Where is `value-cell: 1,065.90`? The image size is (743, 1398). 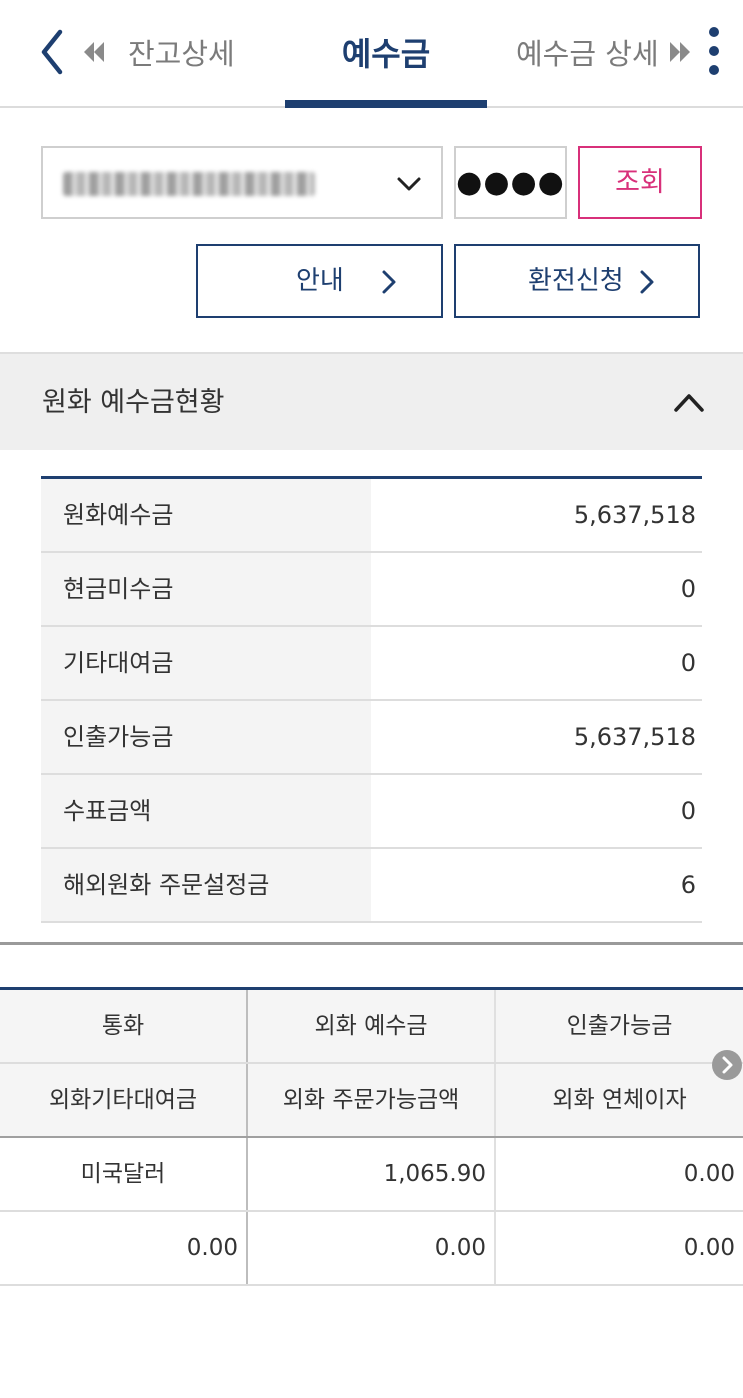
value-cell: 1,065.90 is located at coordinates (370, 1174).